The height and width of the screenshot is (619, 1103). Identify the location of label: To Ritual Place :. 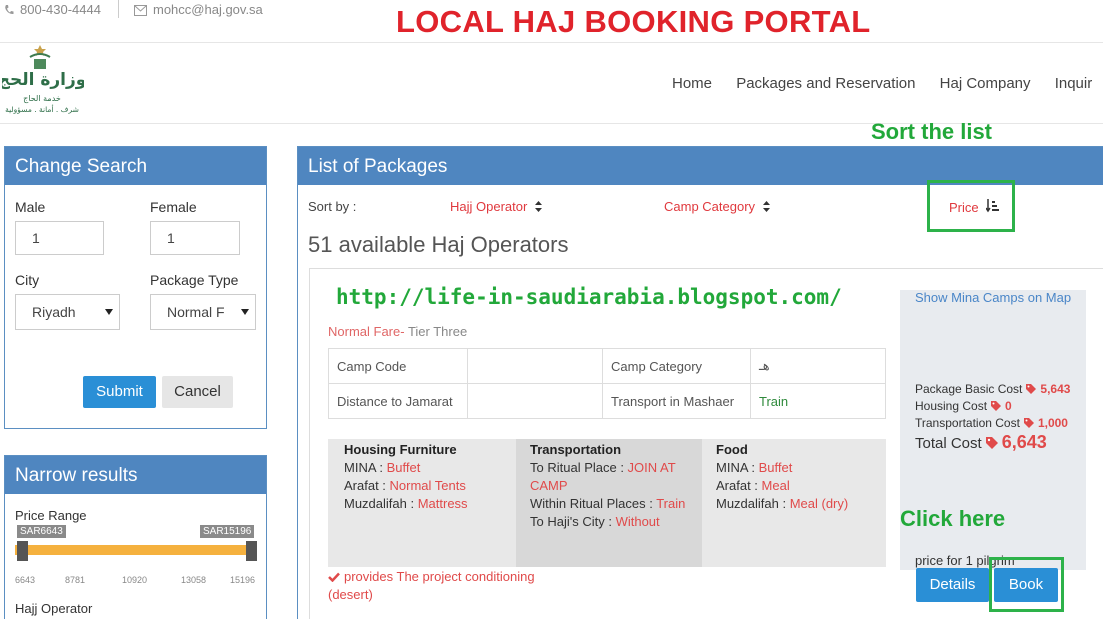
(579, 467).